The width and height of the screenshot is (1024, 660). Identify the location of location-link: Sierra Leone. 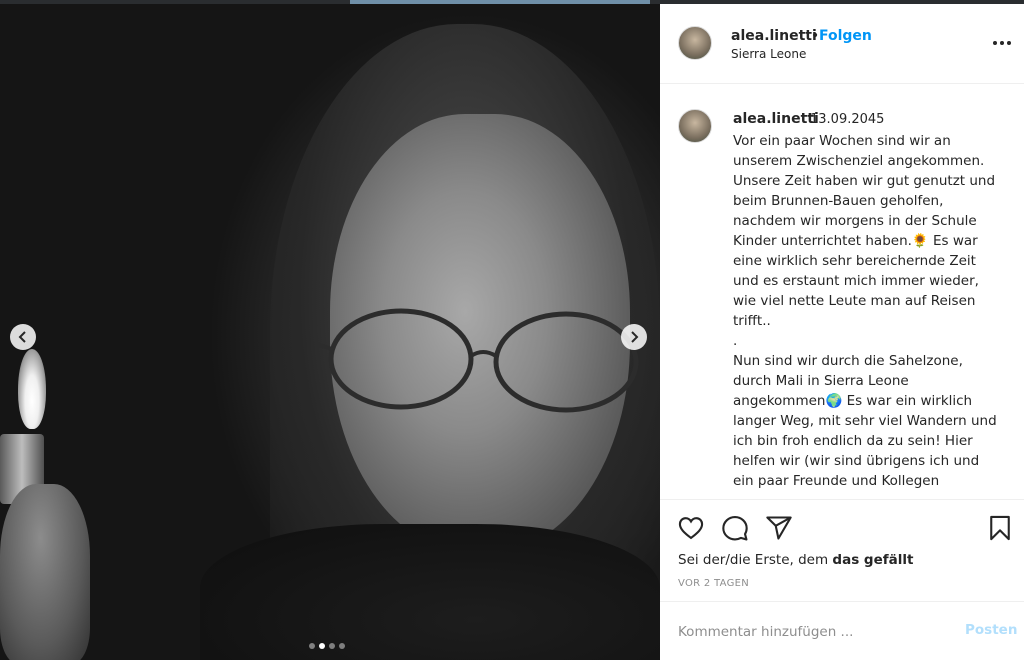
(768, 54).